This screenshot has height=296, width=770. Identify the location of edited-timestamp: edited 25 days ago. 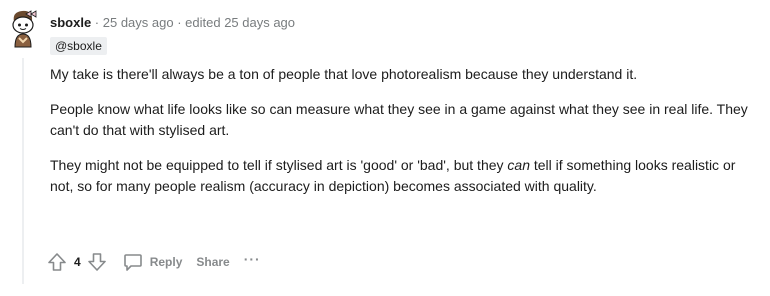
(240, 22).